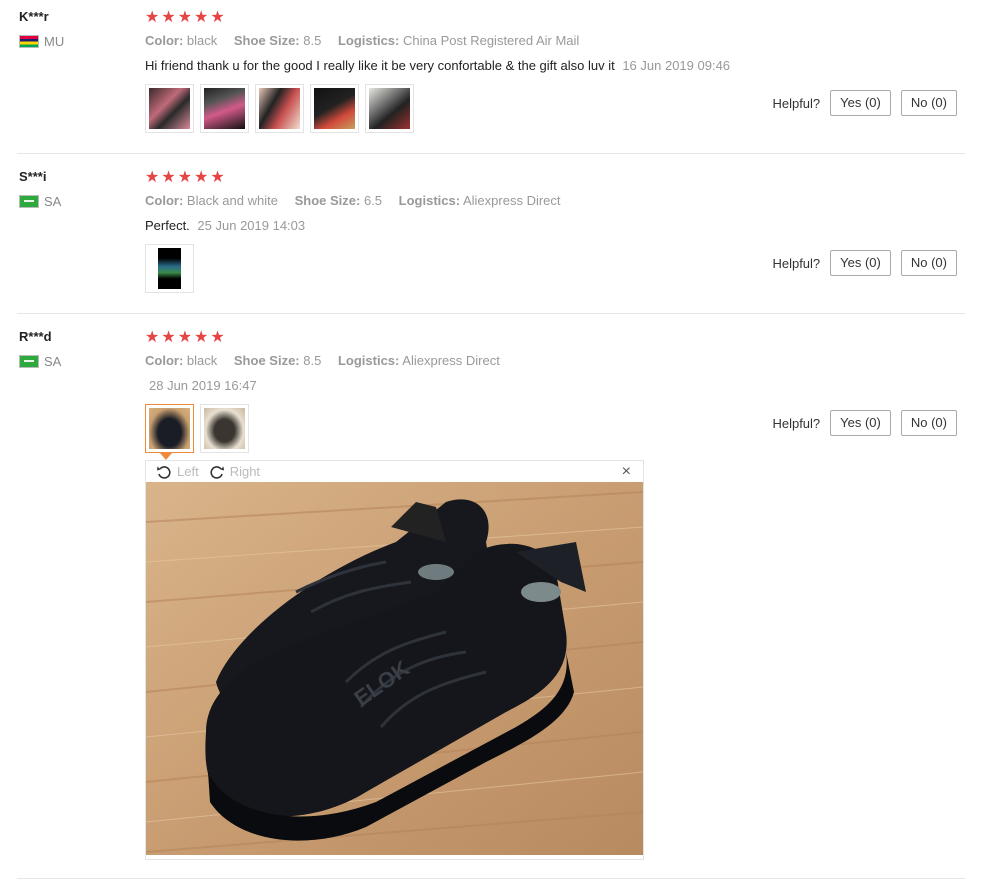 The height and width of the screenshot is (884, 985). What do you see at coordinates (217, 472) in the screenshot?
I see `rotate-right-icon` at bounding box center [217, 472].